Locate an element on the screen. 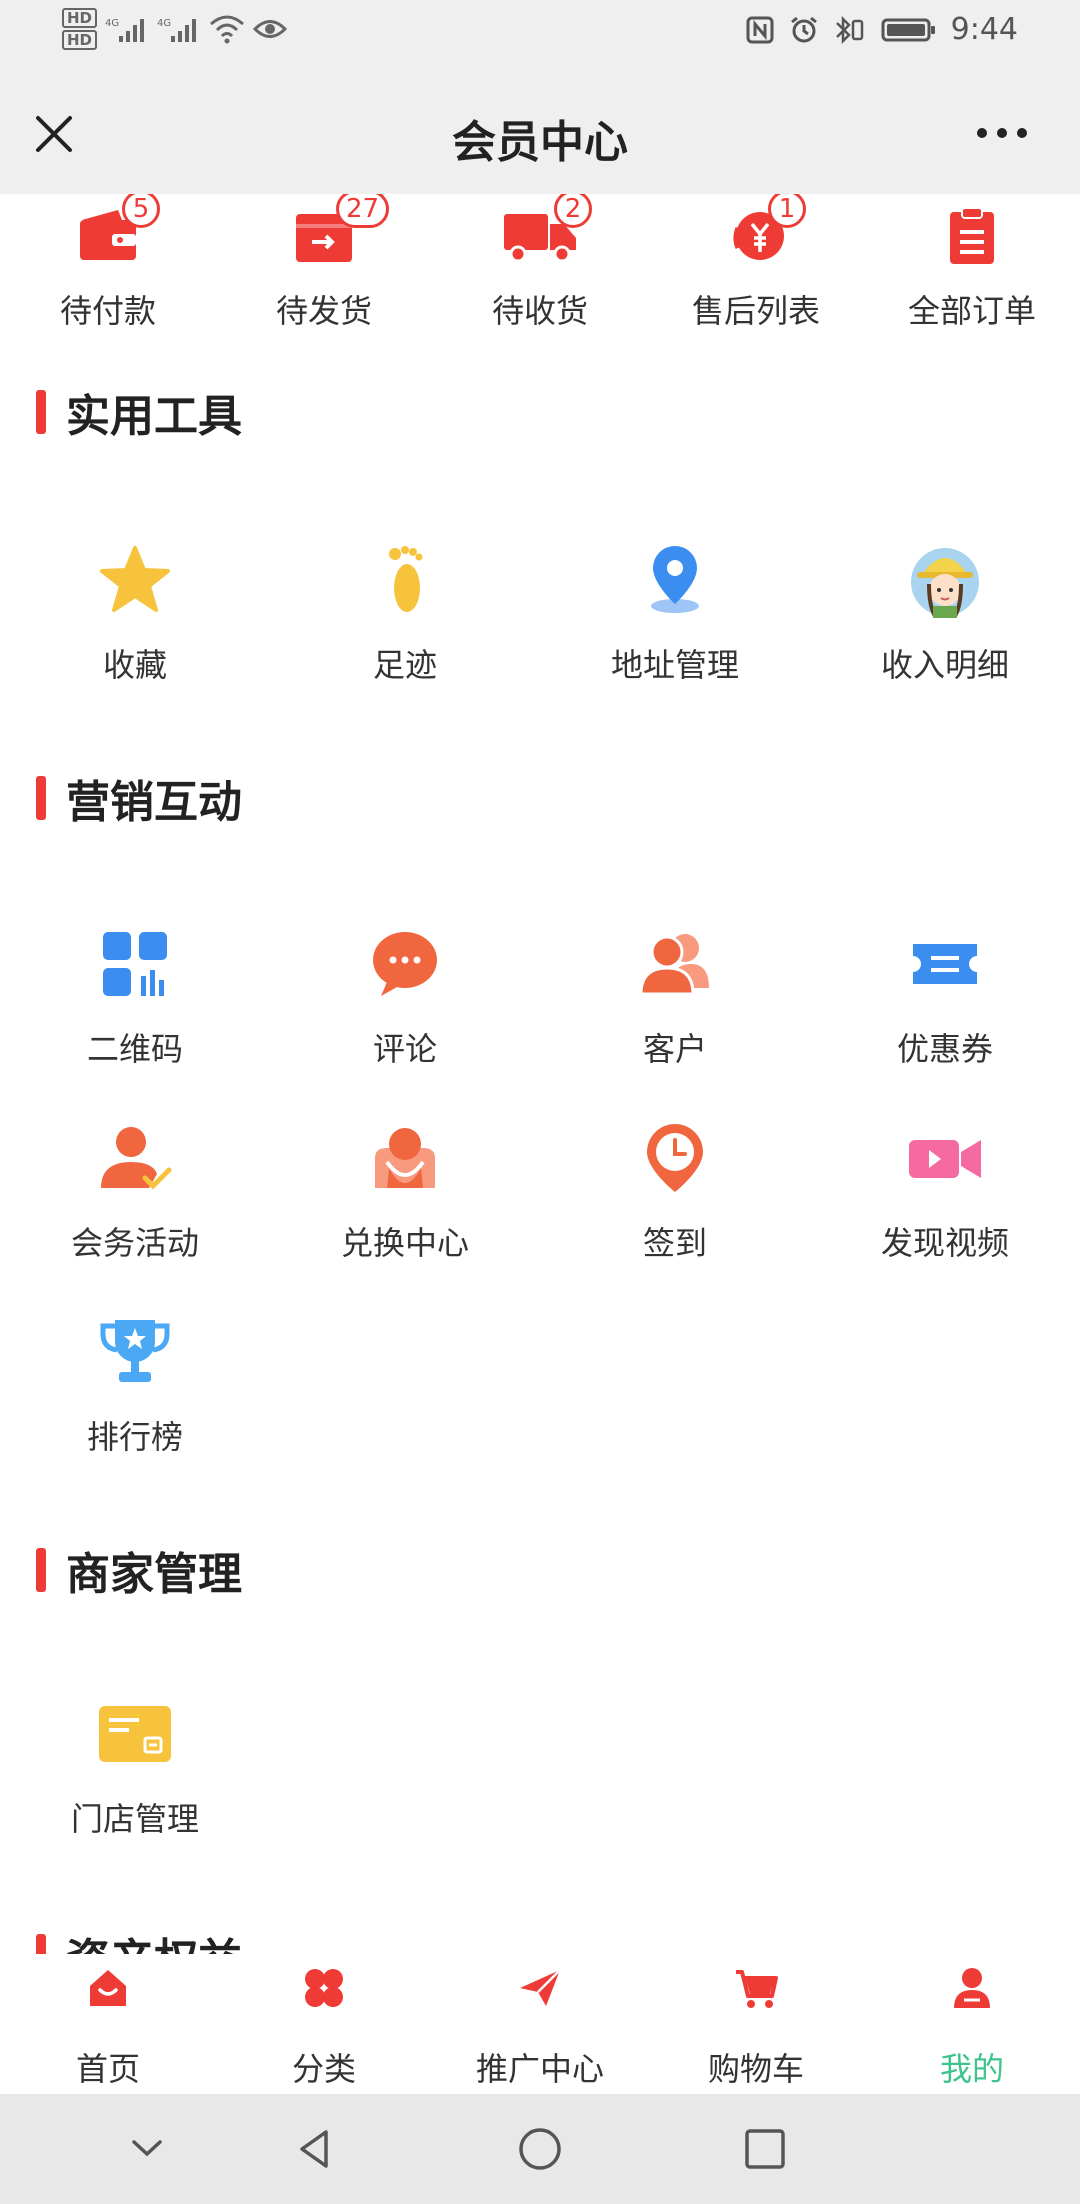 This screenshot has height=2204, width=1080. eye-icon is located at coordinates (270, 29).